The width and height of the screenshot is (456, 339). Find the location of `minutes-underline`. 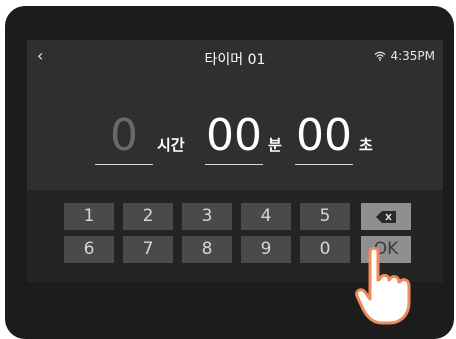

minutes-underline is located at coordinates (234, 164).